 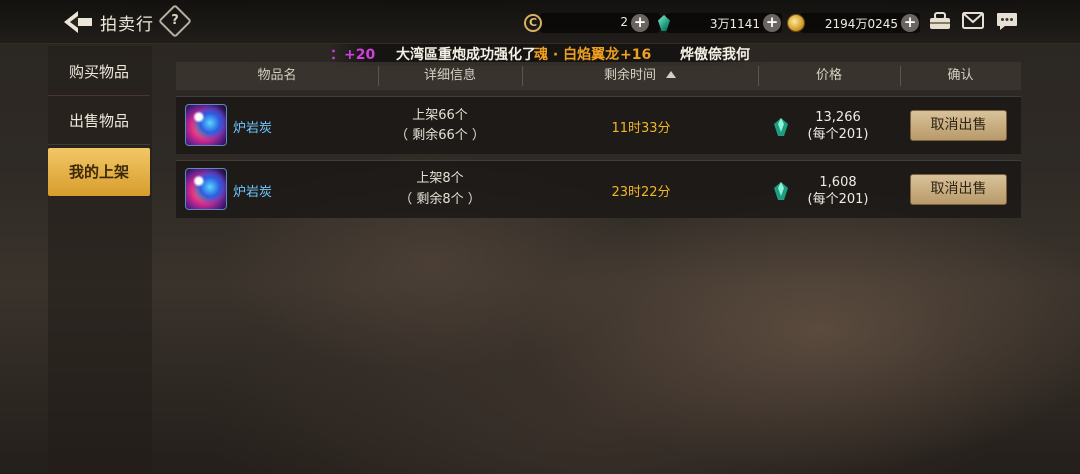 I want to click on top-bar: 拍卖行 ? C 2 + 3万1141 + 2194万0245 +, so click(x=540, y=22).